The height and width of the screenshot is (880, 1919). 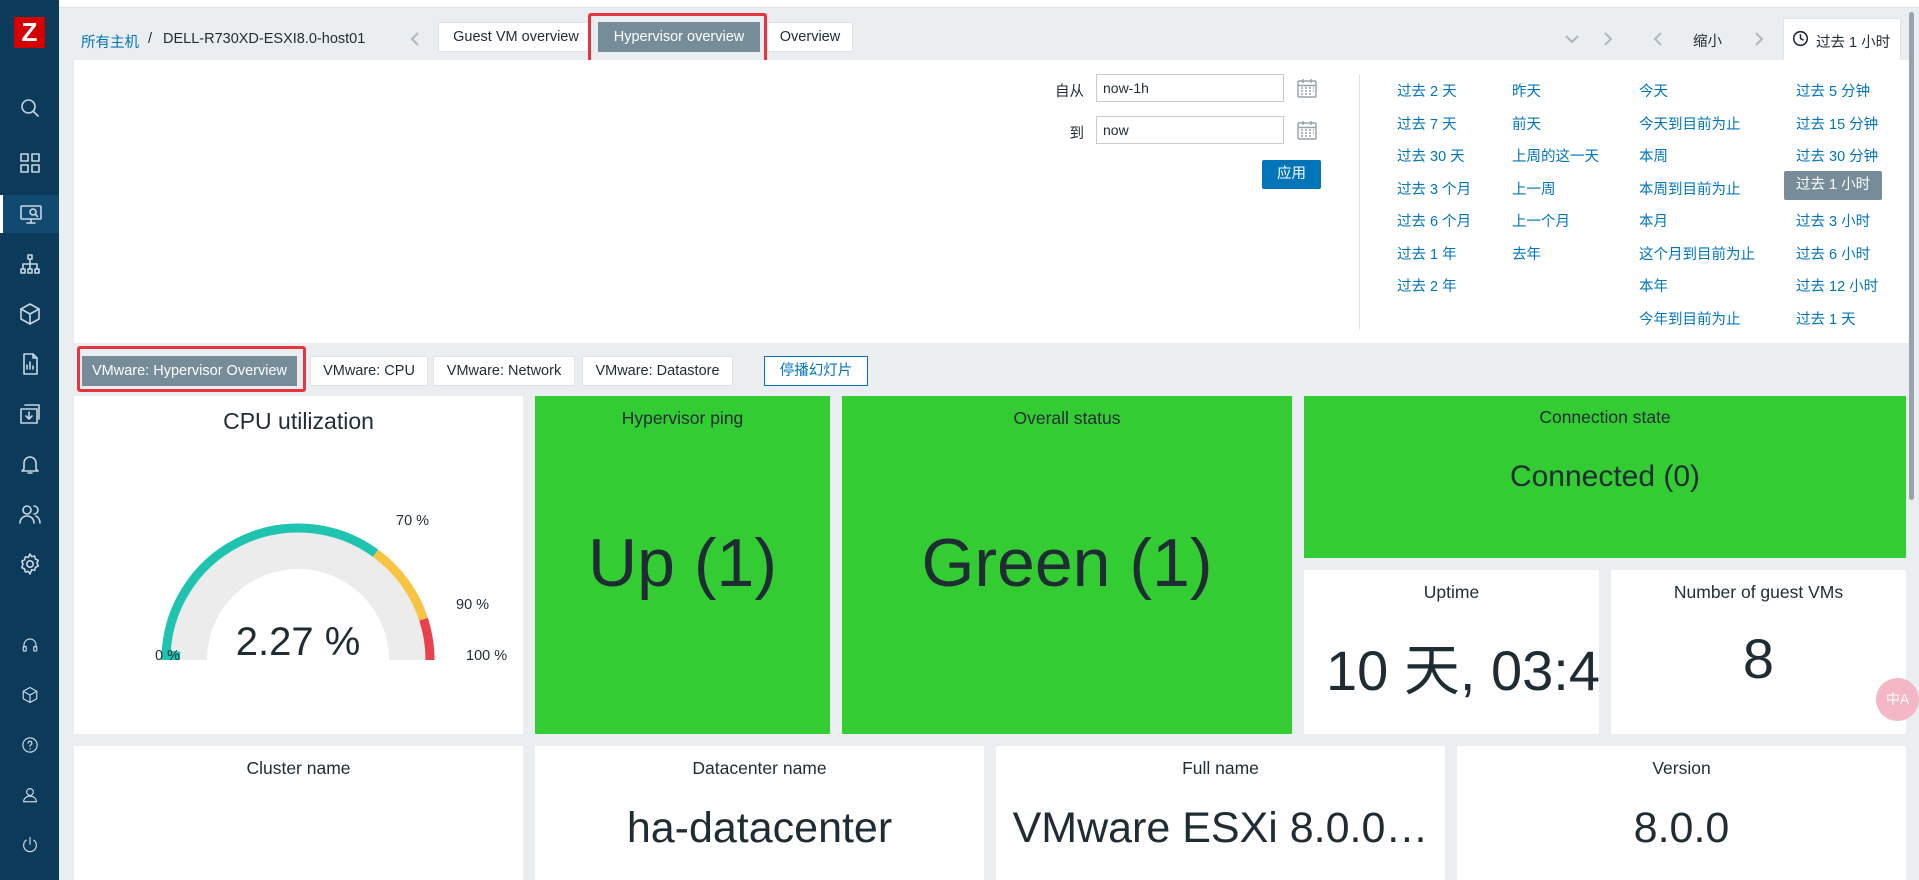 What do you see at coordinates (1690, 123) in the screenshot?
I see `quick-range-link: 今天到目前为止` at bounding box center [1690, 123].